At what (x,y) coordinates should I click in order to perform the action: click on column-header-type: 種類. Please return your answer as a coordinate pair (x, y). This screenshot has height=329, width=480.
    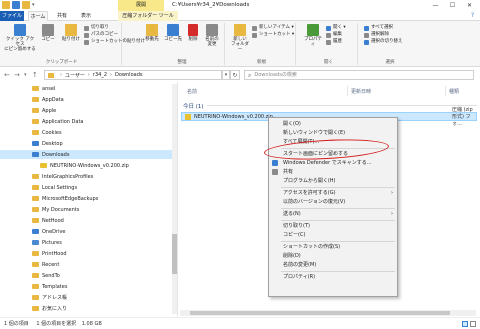
    Looking at the image, I should click on (454, 91).